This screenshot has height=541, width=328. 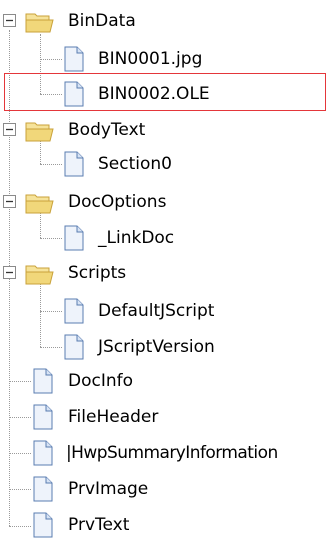 What do you see at coordinates (135, 164) in the screenshot?
I see `tree-item-label: Section0` at bounding box center [135, 164].